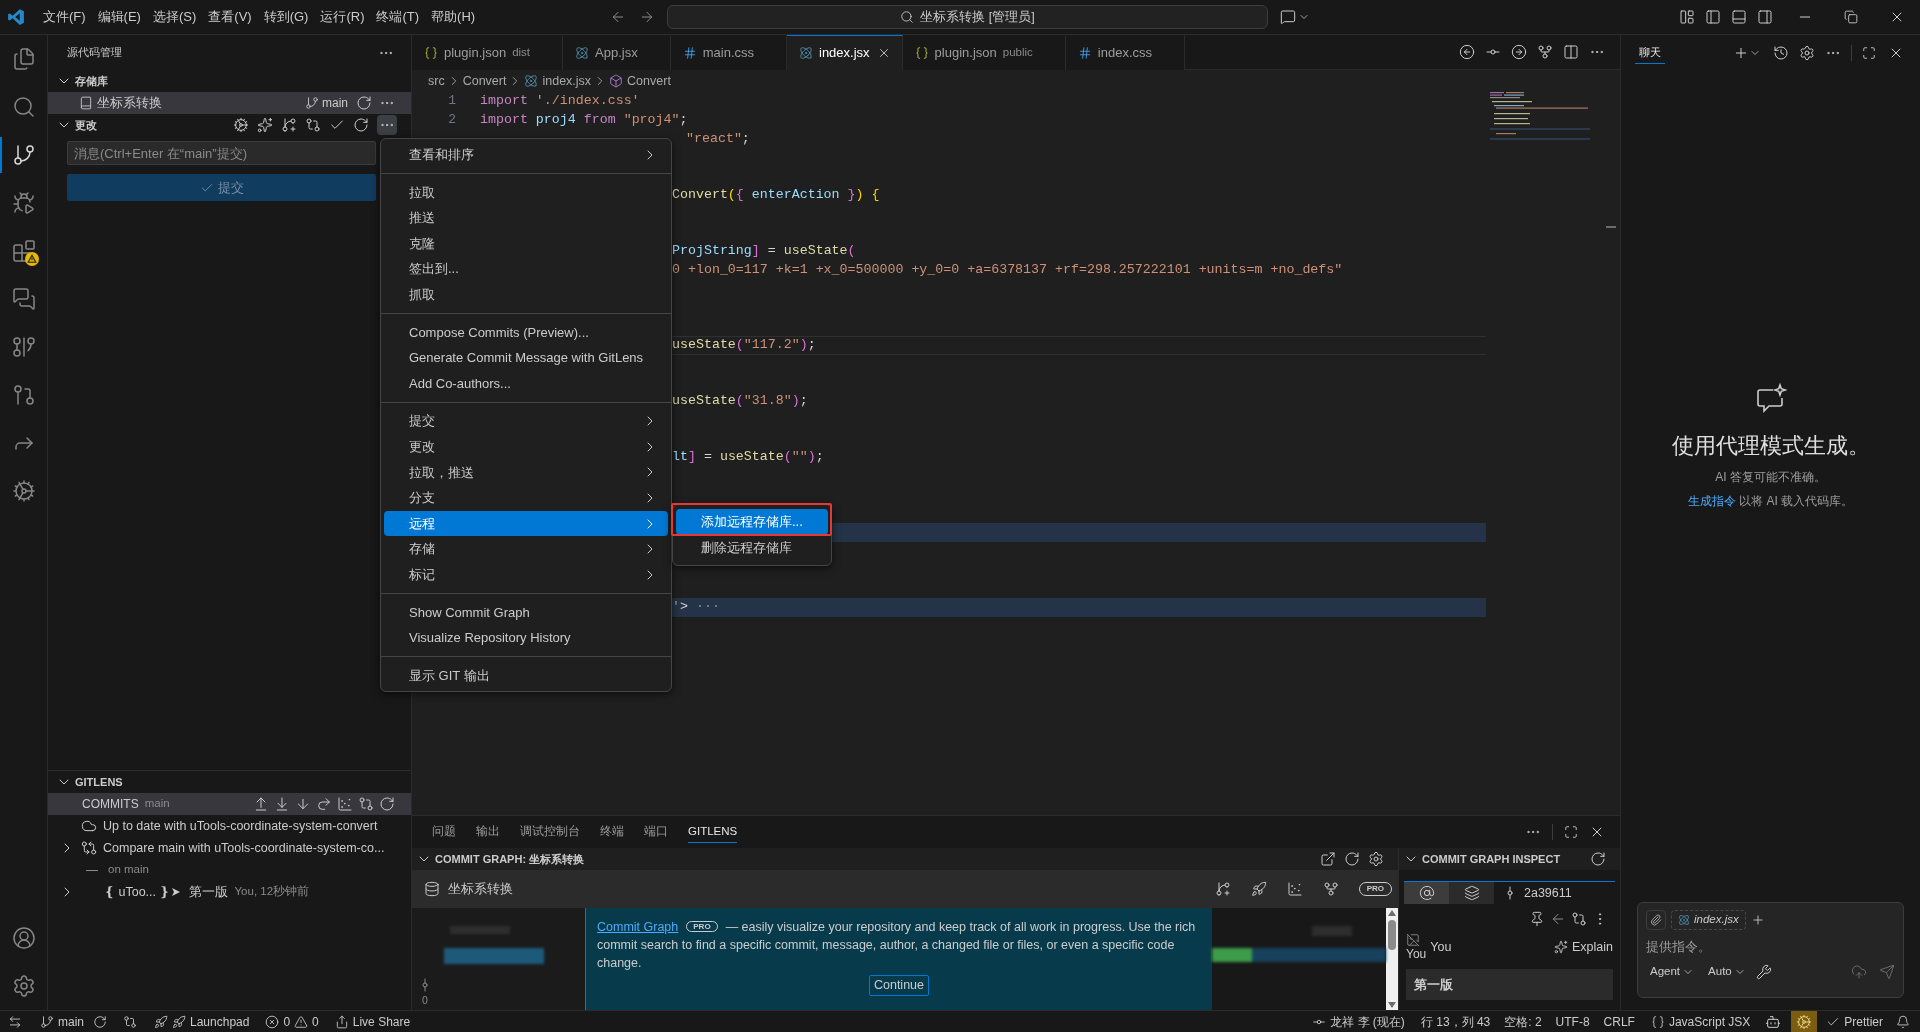 The height and width of the screenshot is (1032, 1920). What do you see at coordinates (526, 243) in the screenshot?
I see `menu-item: 克隆` at bounding box center [526, 243].